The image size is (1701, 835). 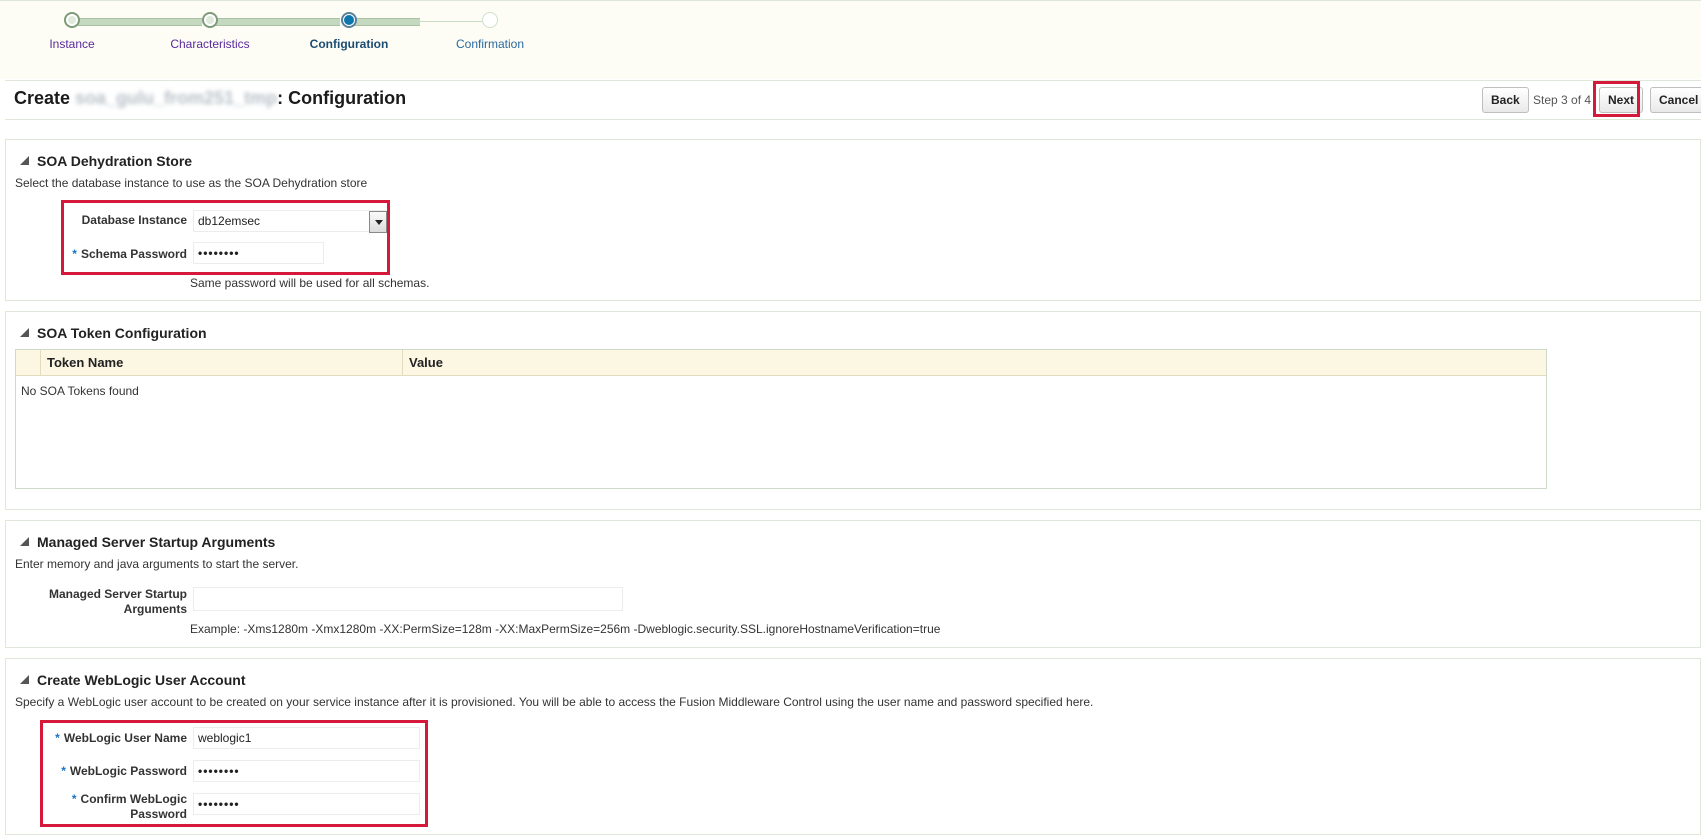 I want to click on confirm-password-label: * Confirm WebLogic Password, so click(x=116, y=807).